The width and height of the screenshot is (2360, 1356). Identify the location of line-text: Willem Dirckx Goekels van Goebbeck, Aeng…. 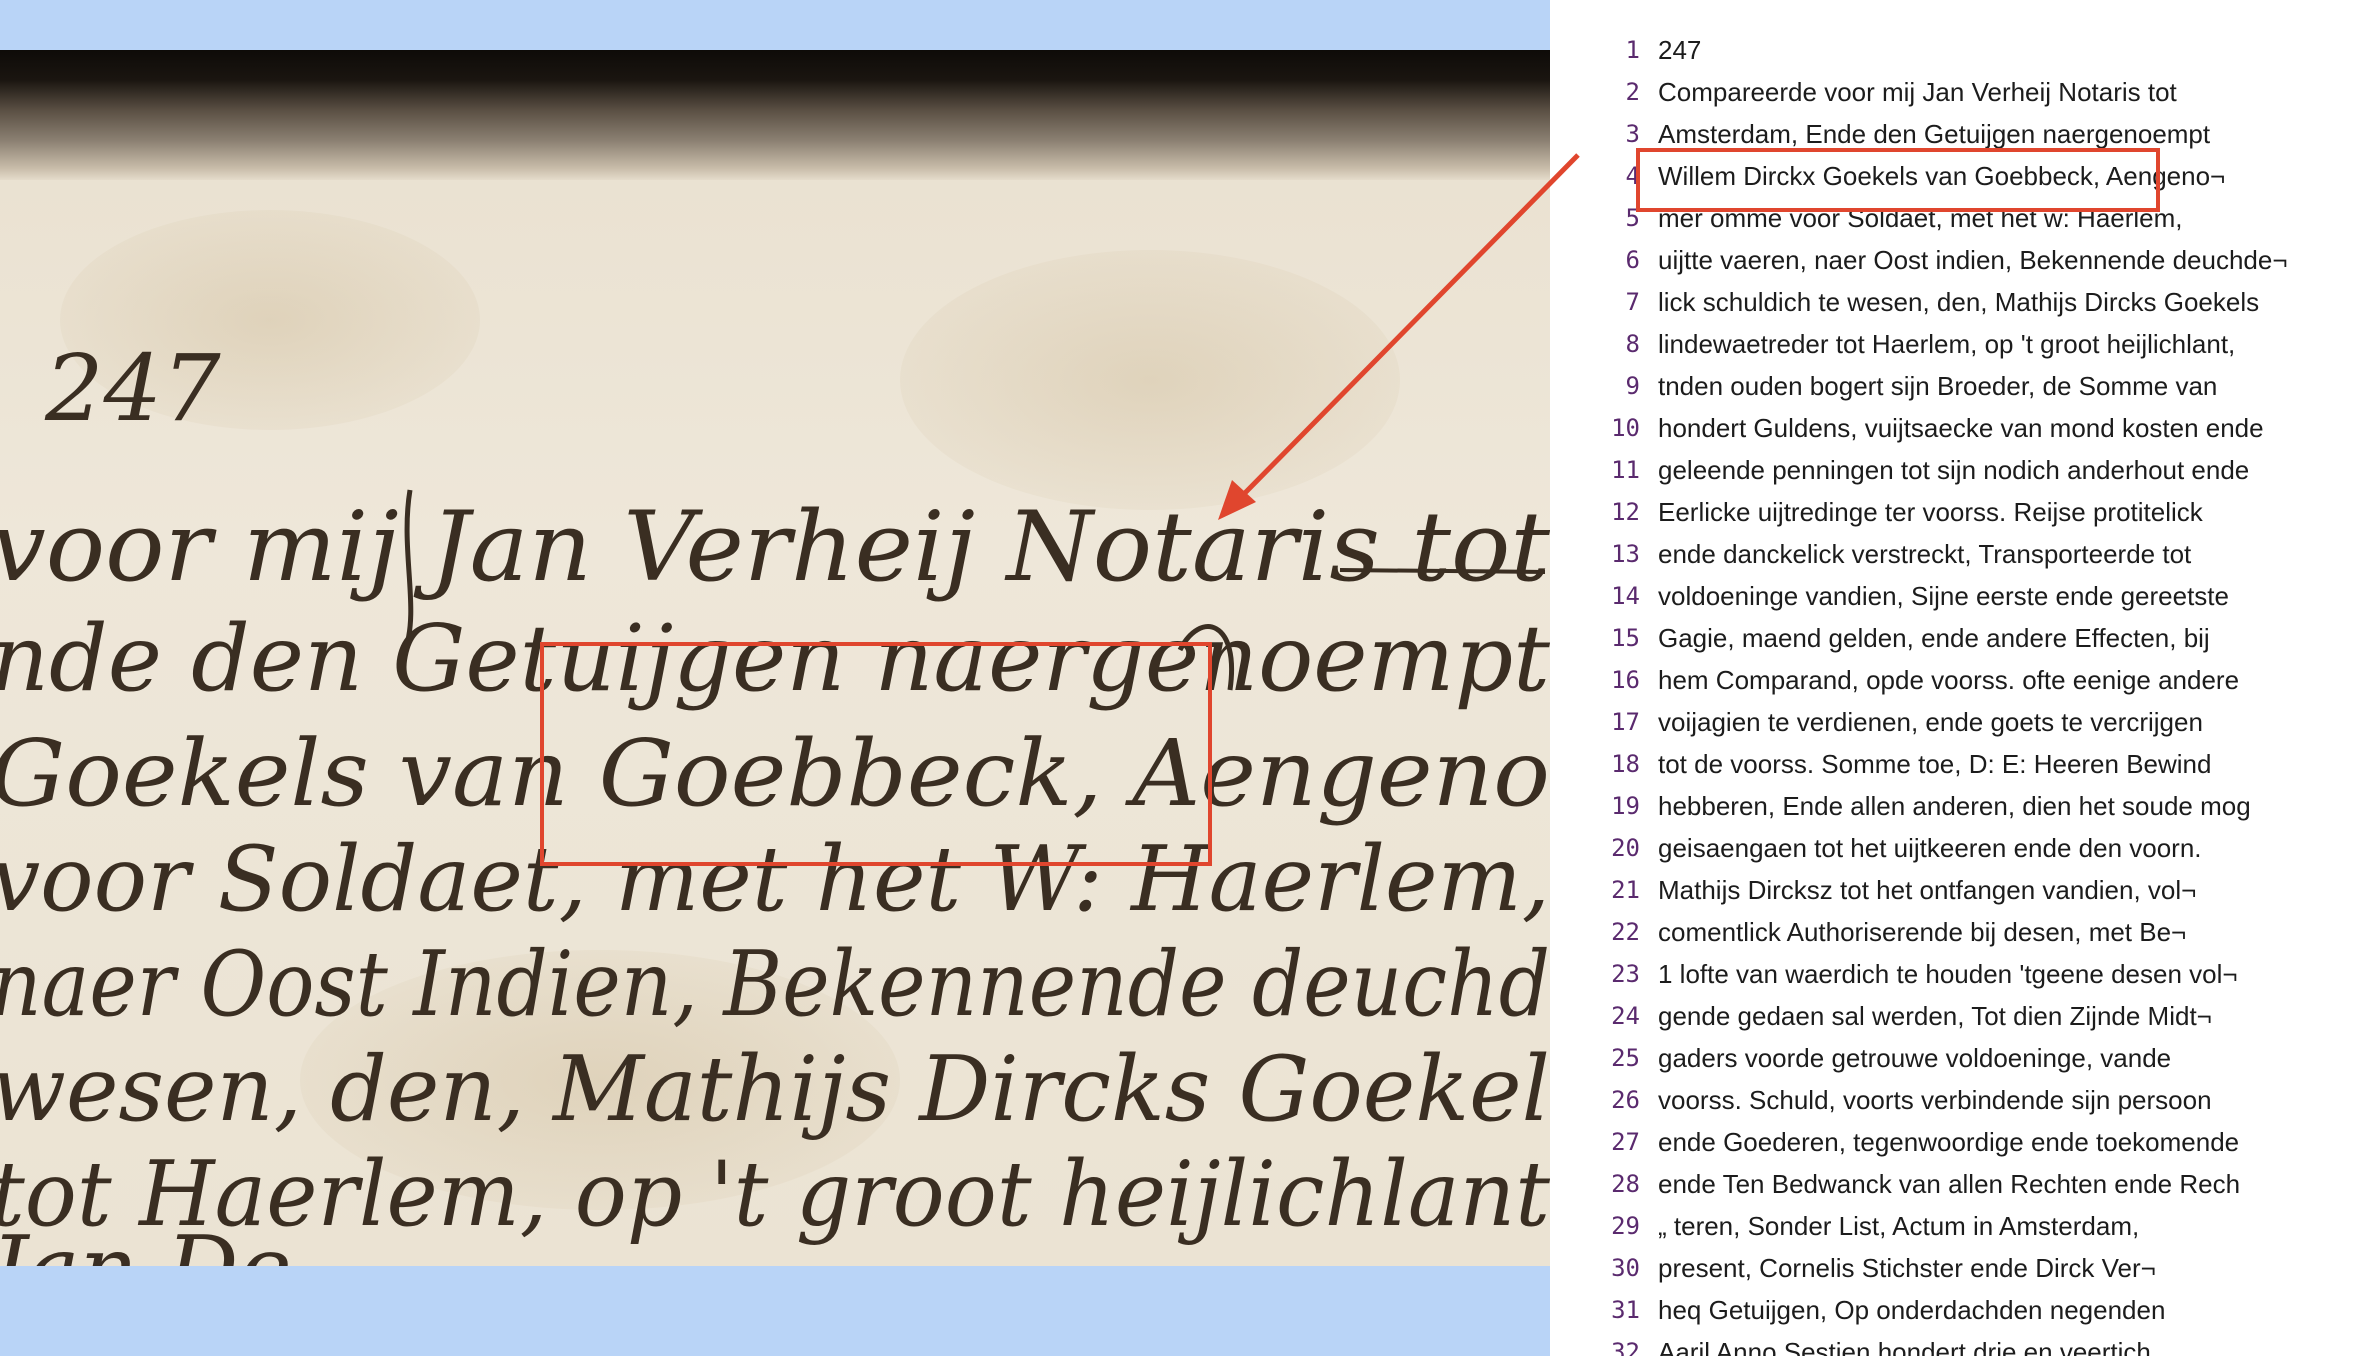
(1941, 176).